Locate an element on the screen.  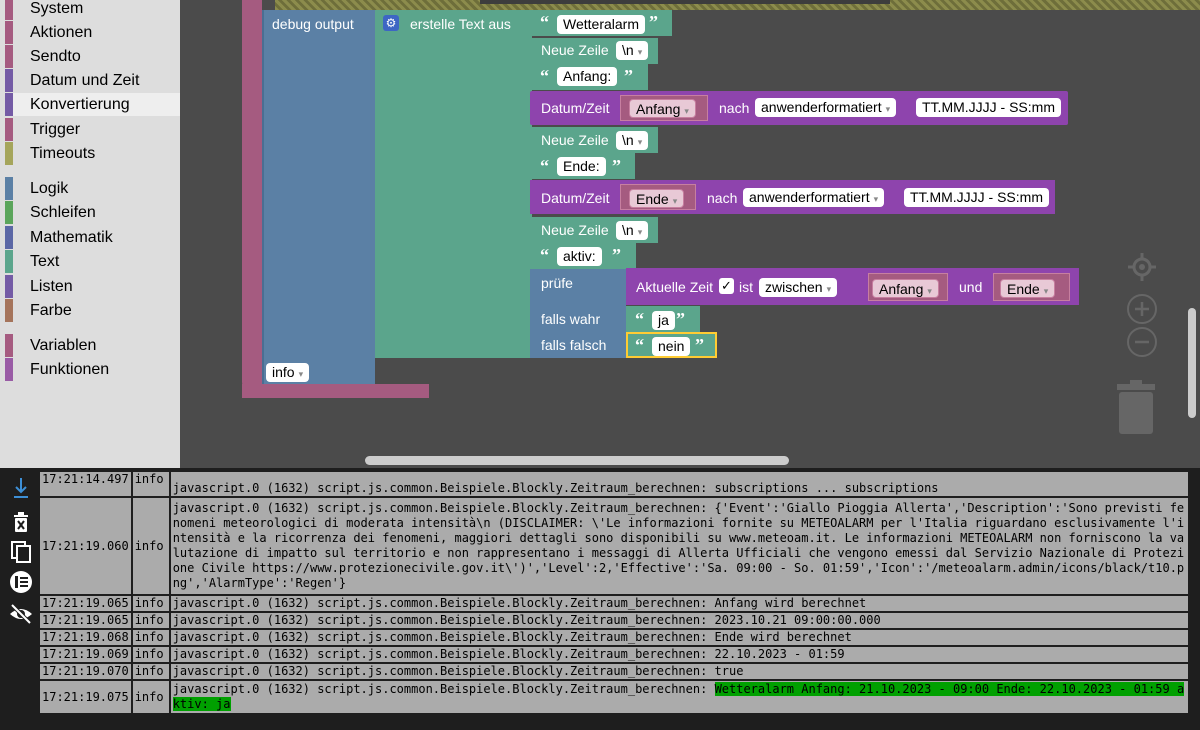
toolbox-category-datum-und-zeit: Datum und Zeit is located at coordinates (92, 80).